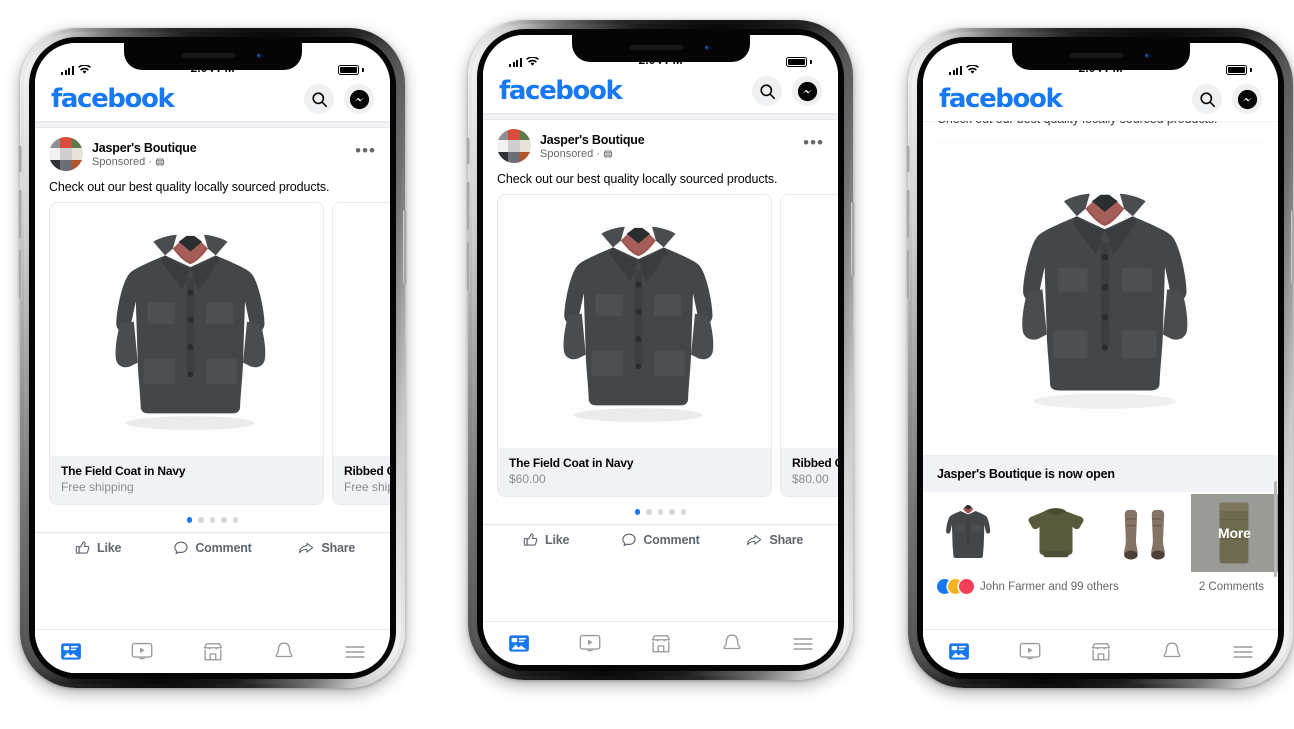 The width and height of the screenshot is (1294, 729). What do you see at coordinates (1231, 587) in the screenshot?
I see `comments-count: 2 Comments` at bounding box center [1231, 587].